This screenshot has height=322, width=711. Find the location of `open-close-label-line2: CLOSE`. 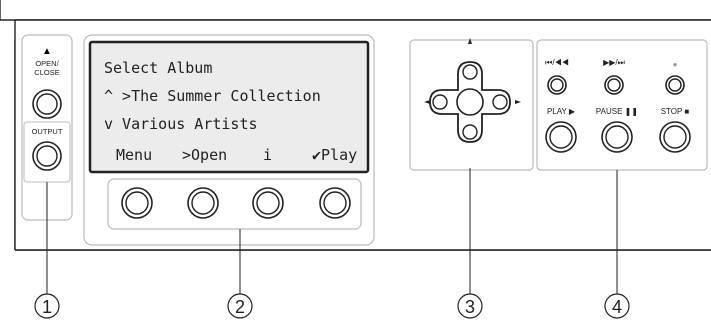

open-close-label-line2: CLOSE is located at coordinates (46, 72).